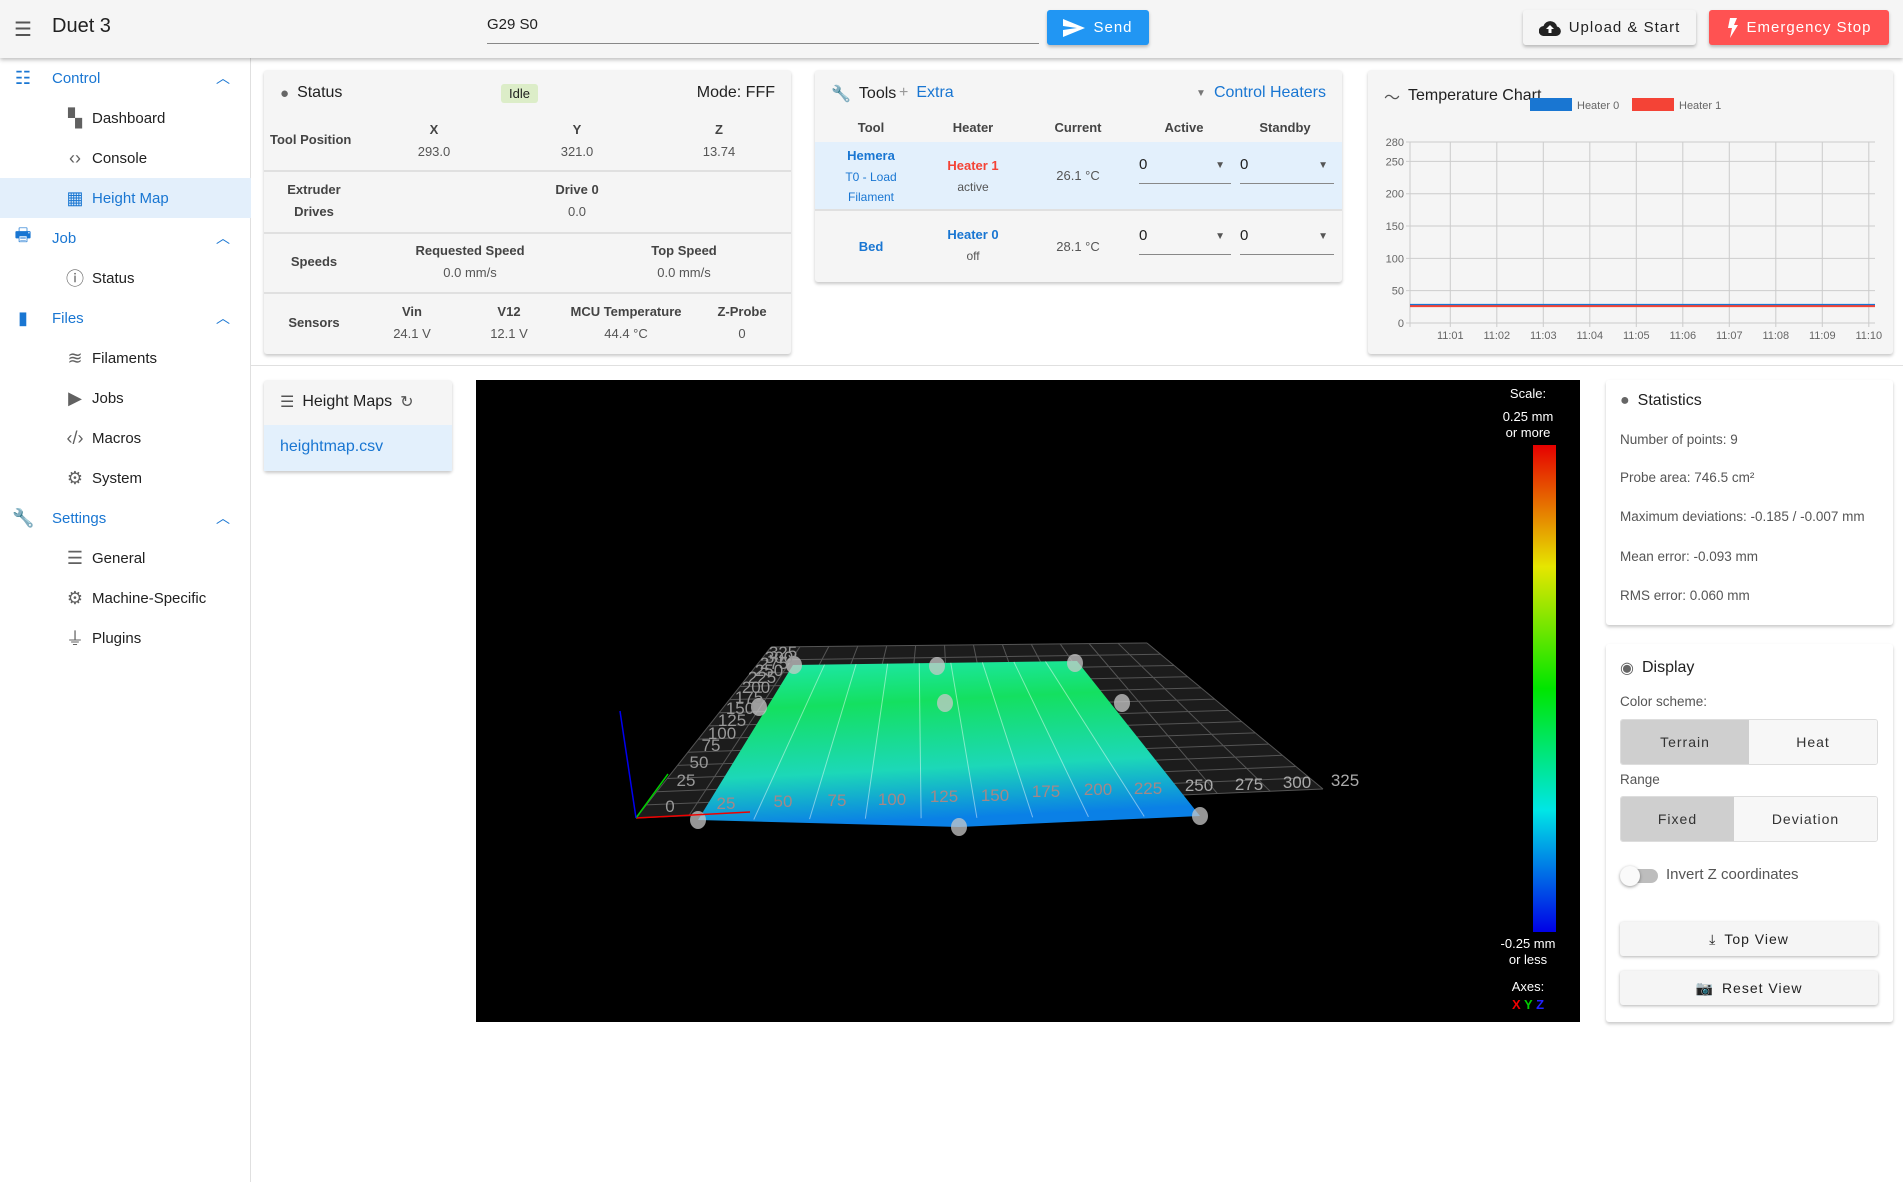 The image size is (1903, 1182). Describe the element at coordinates (871, 155) in the screenshot. I see `tool-name-link: Hemera` at that location.